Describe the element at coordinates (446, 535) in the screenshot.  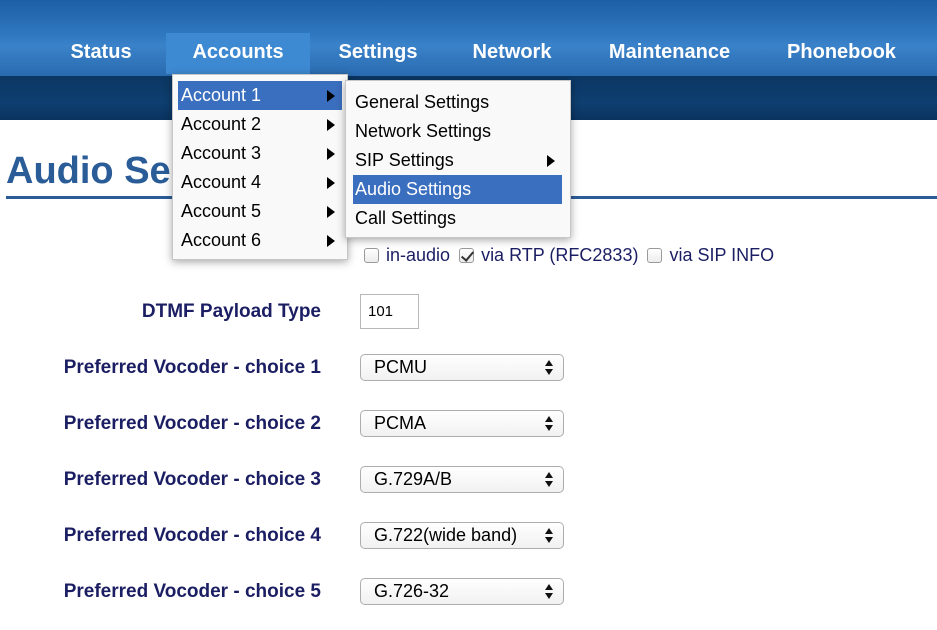
I see `vocoder-4-value: G.722(wide band)` at that location.